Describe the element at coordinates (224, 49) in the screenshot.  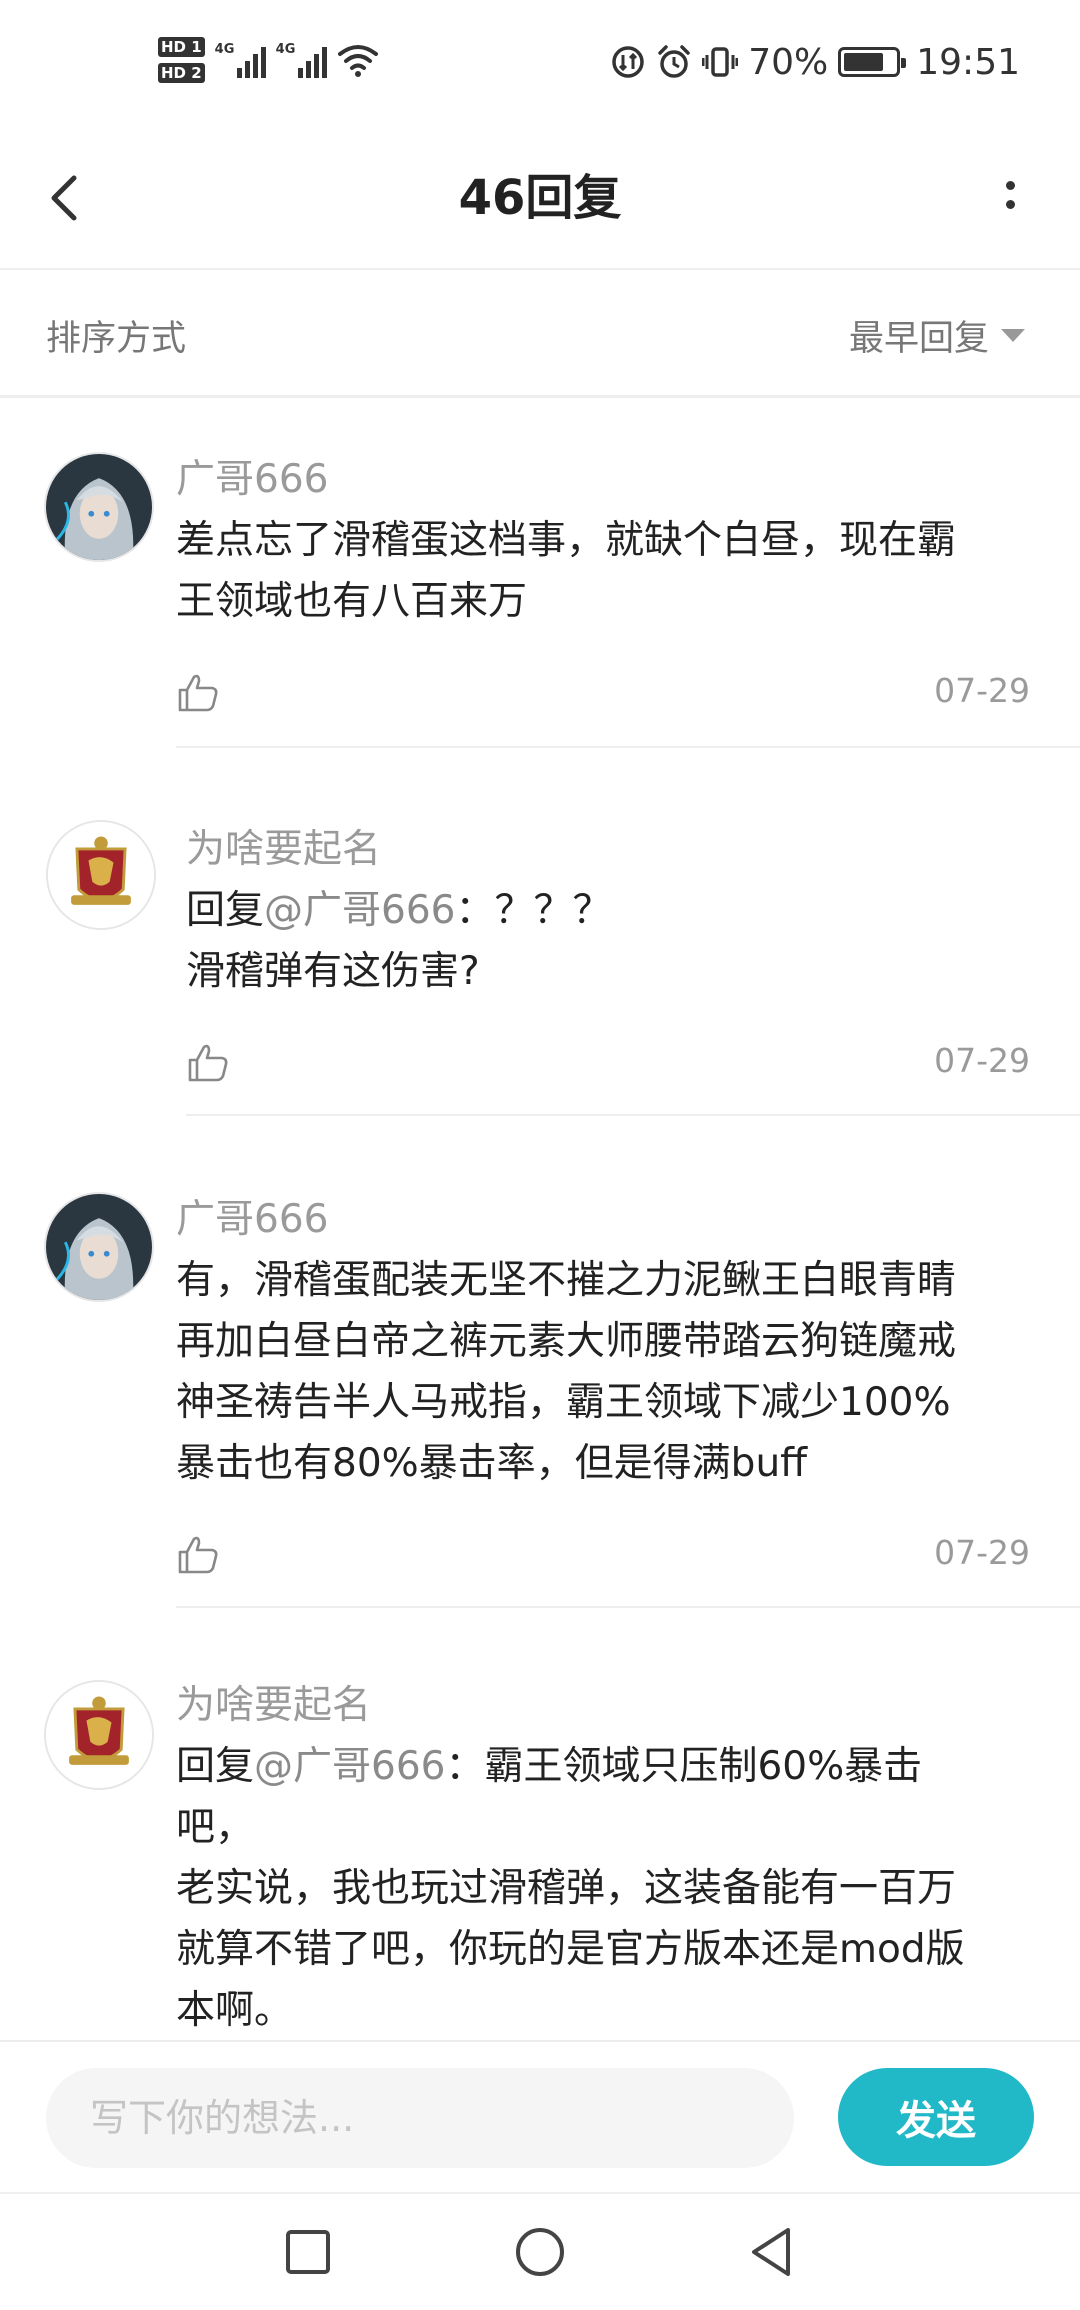
I see `network-type-1: 4G` at that location.